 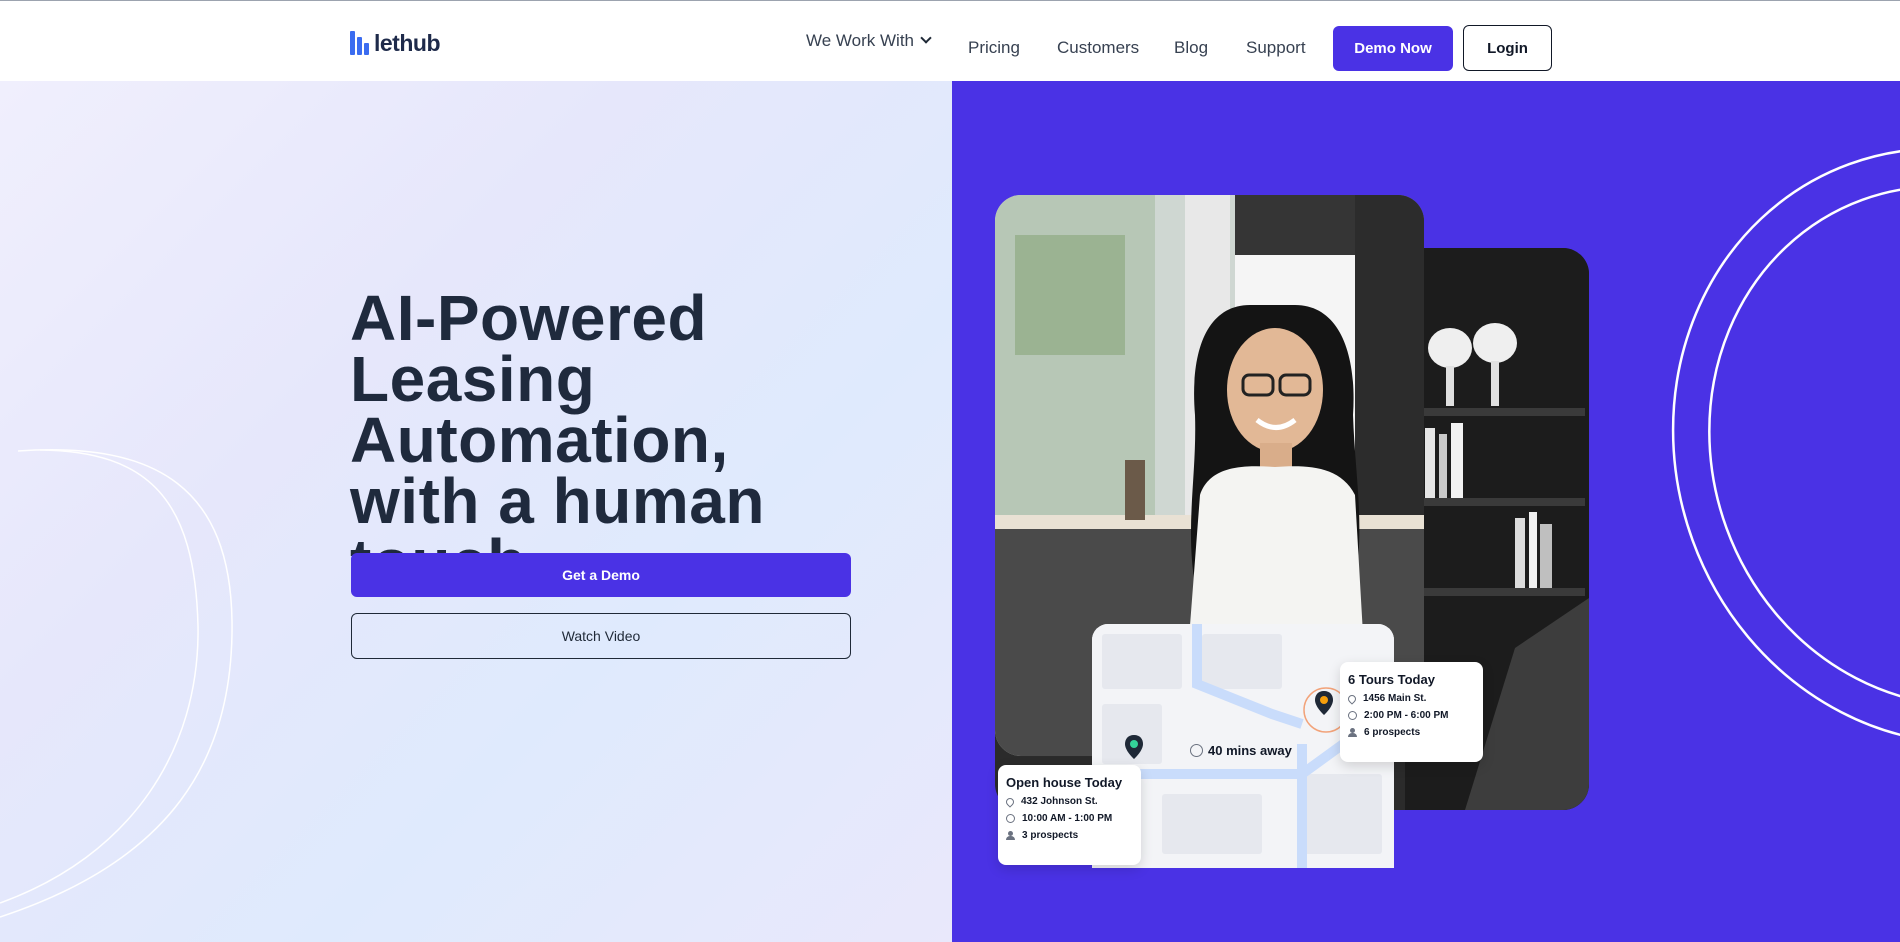 I want to click on tours-title: 6 Tours Today, so click(x=1391, y=679).